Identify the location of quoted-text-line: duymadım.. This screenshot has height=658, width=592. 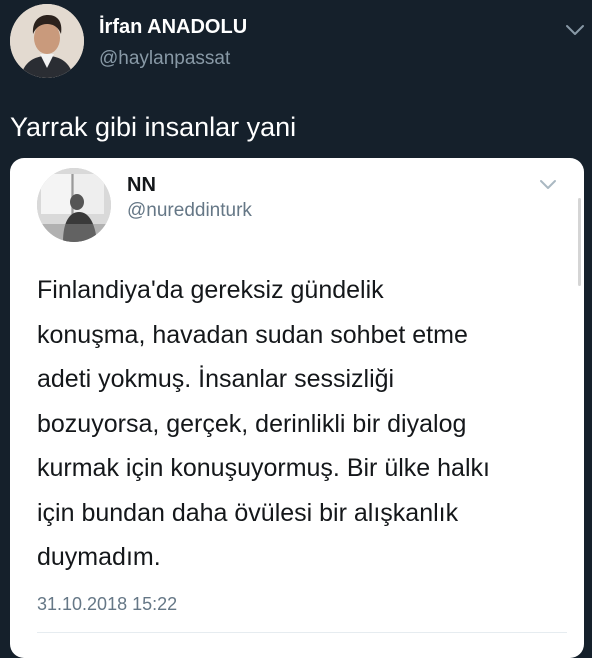
(99, 557).